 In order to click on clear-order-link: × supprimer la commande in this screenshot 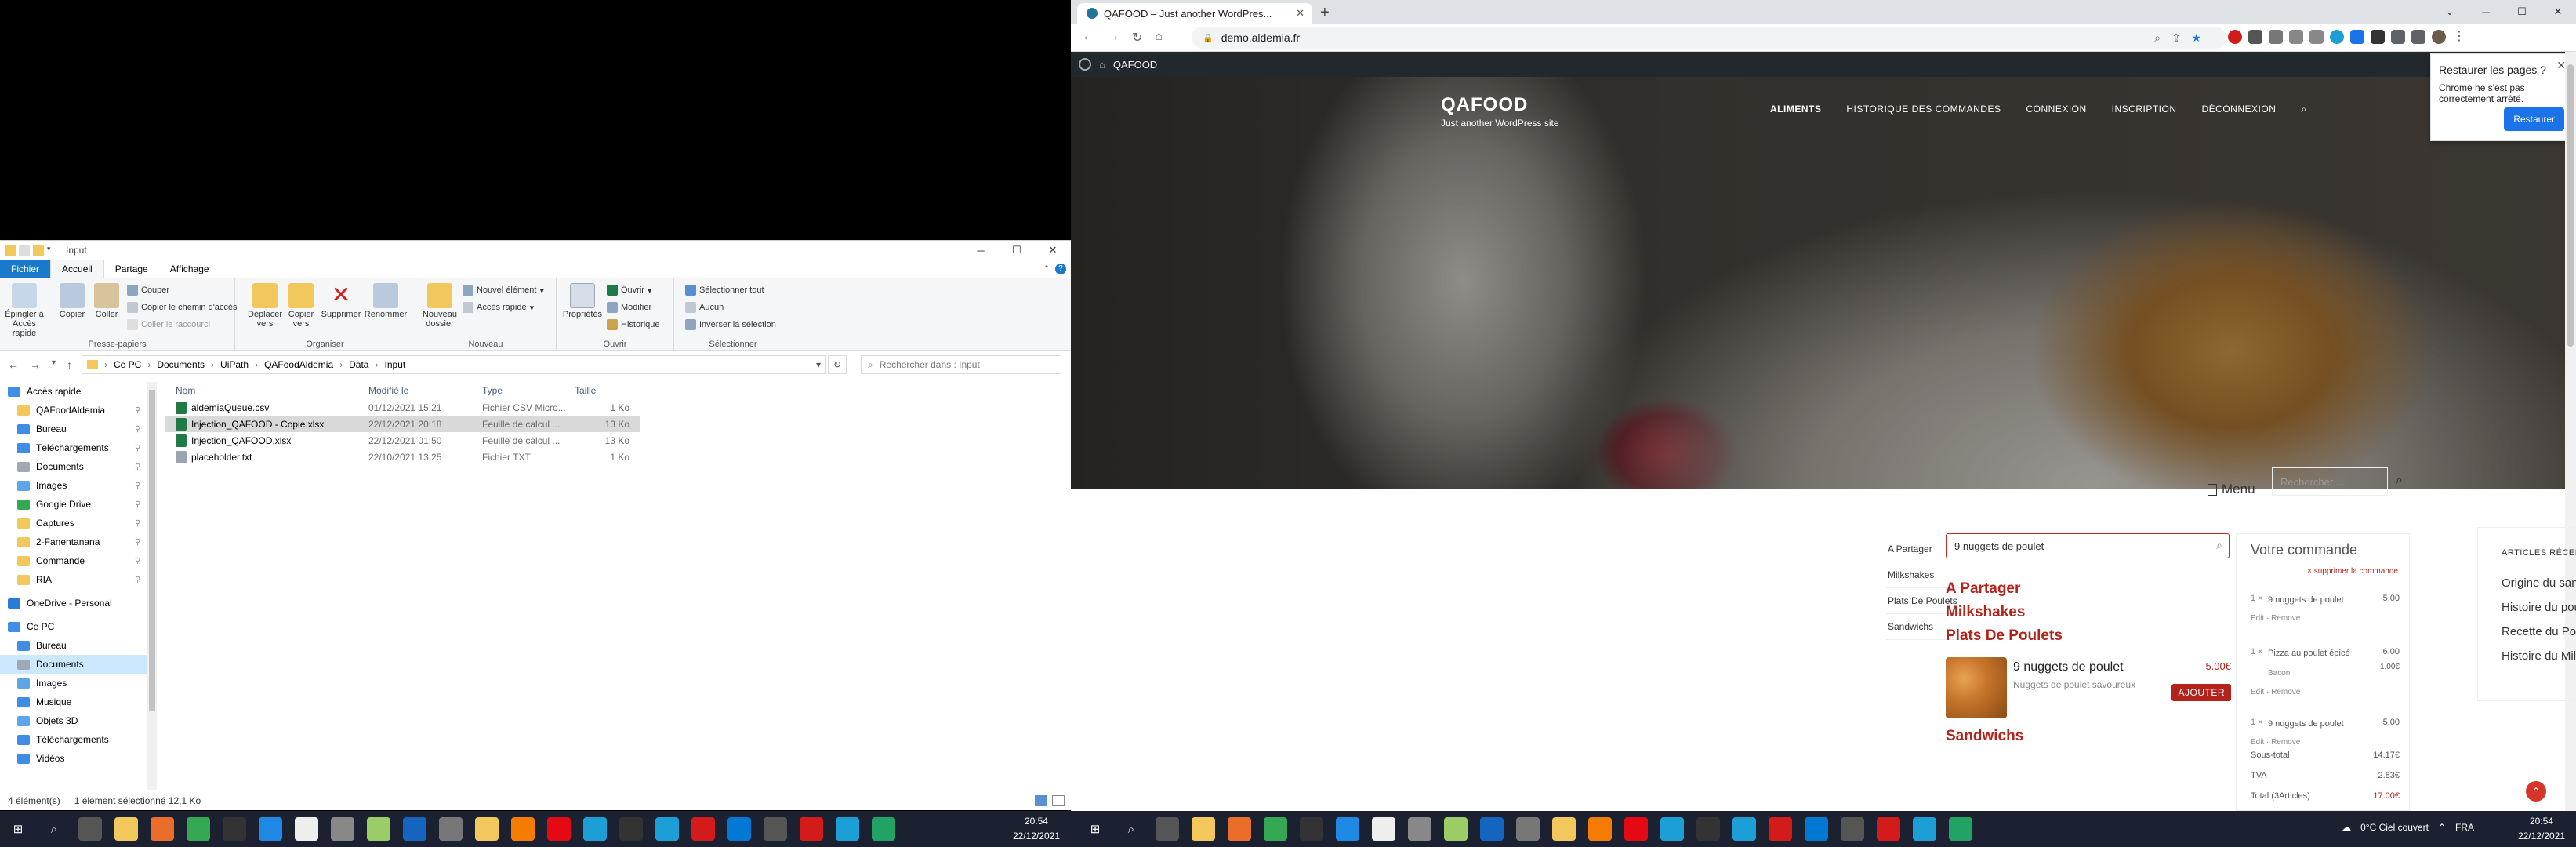, I will do `click(2352, 571)`.